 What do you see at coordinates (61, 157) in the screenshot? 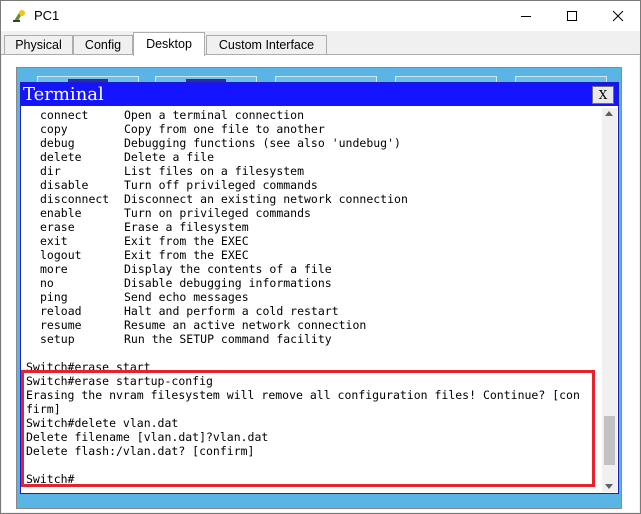
I see `help-command: delete` at bounding box center [61, 157].